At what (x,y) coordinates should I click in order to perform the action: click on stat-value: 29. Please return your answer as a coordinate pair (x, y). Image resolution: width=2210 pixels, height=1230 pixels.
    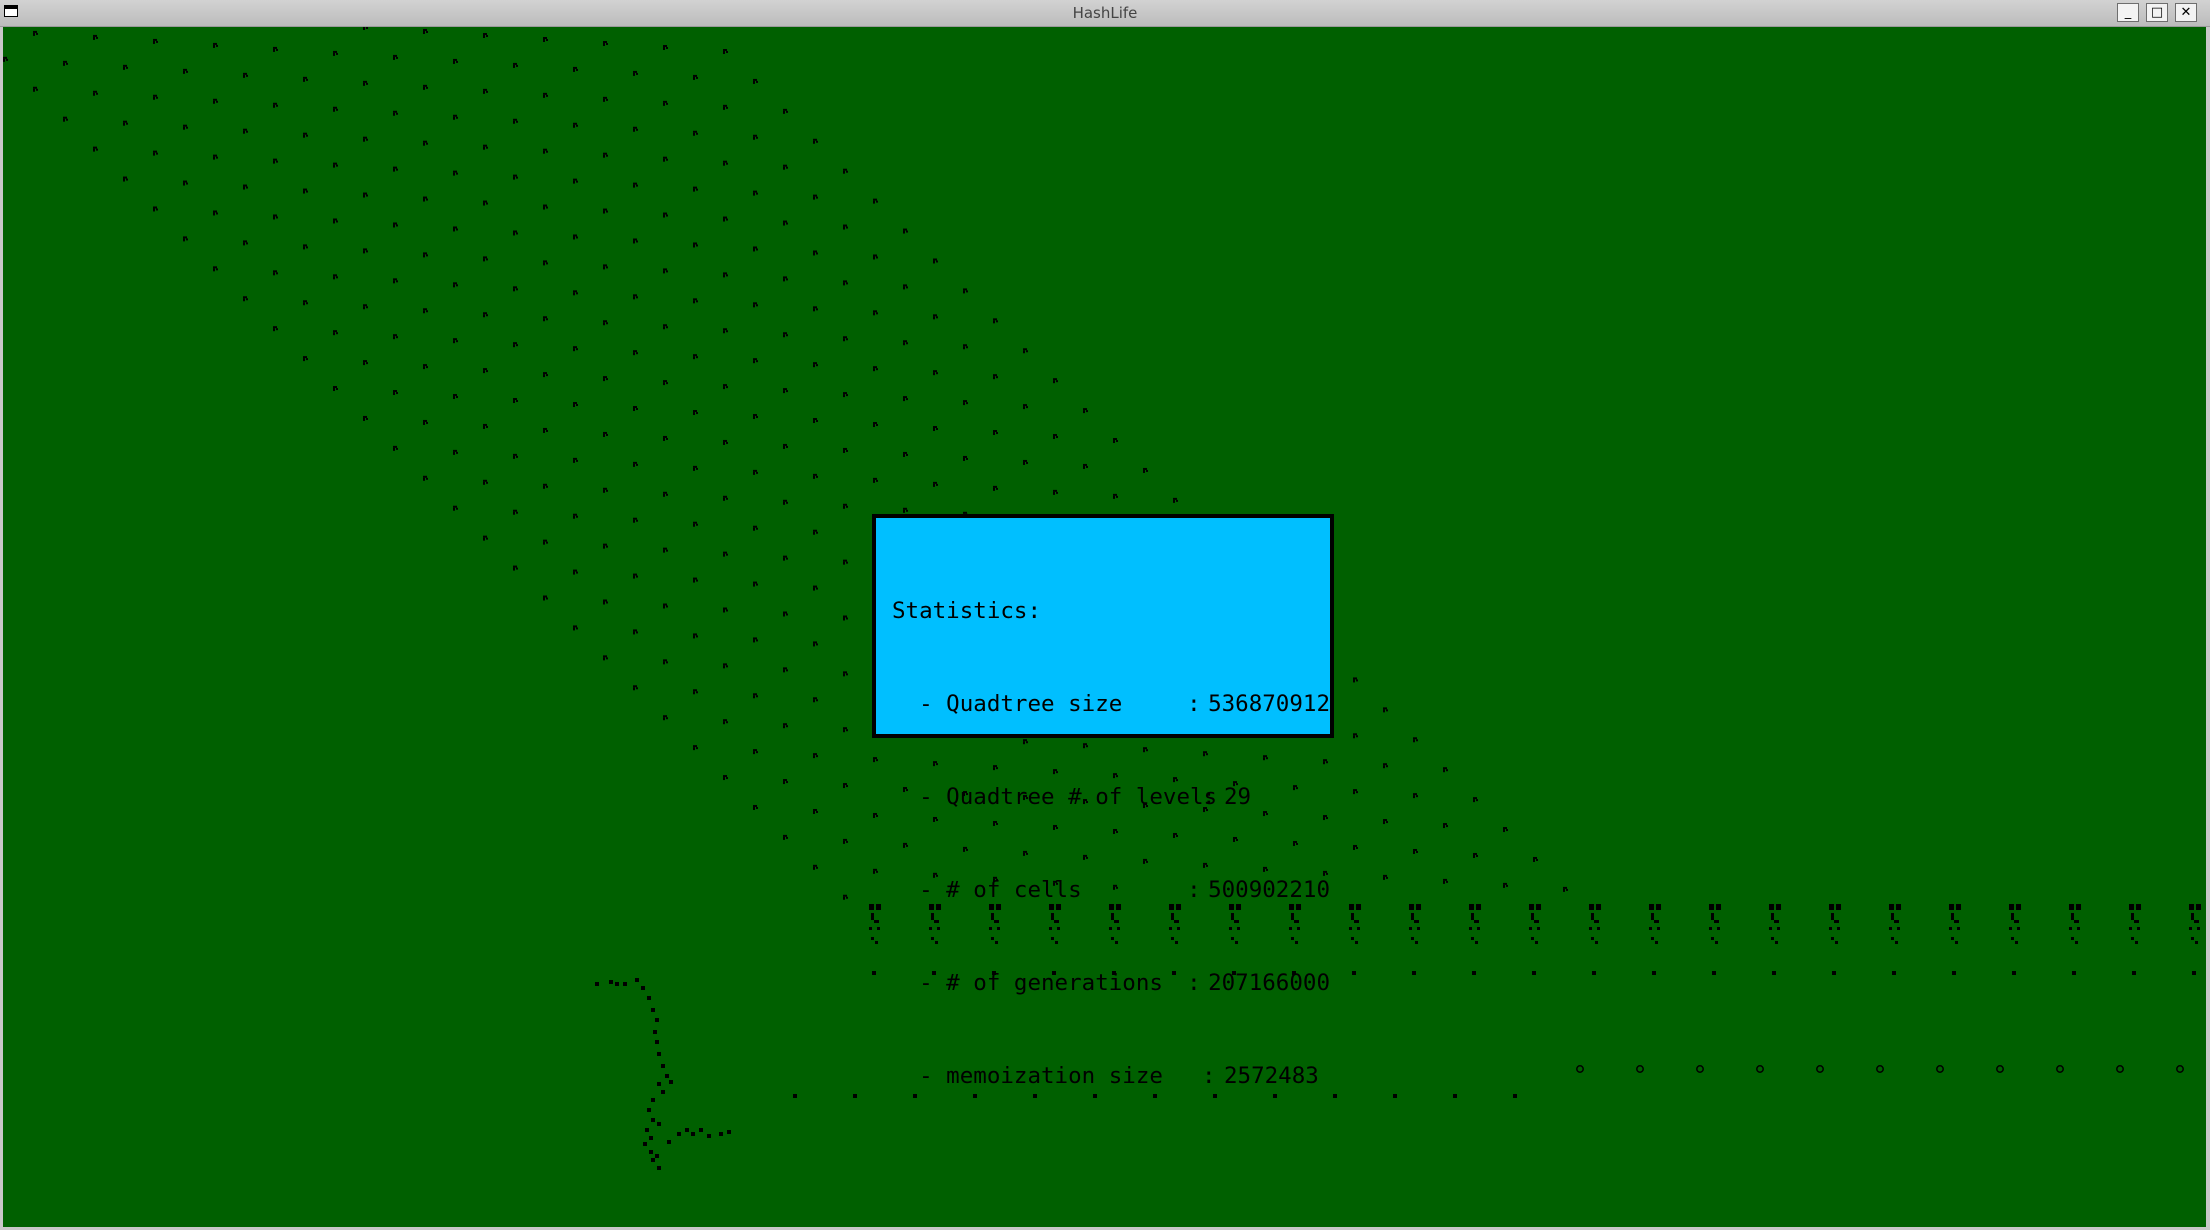
    Looking at the image, I should click on (1238, 797).